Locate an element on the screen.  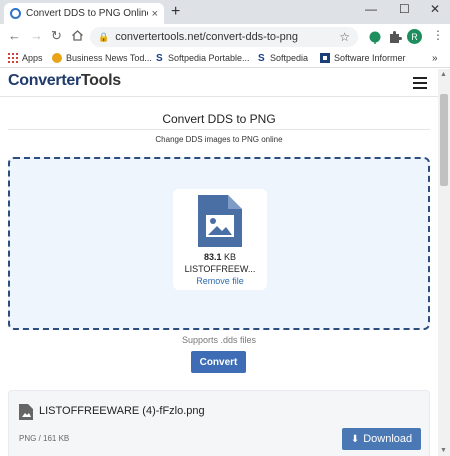
bookmark-softpedia: S Softpedia is located at coordinates (283, 58).